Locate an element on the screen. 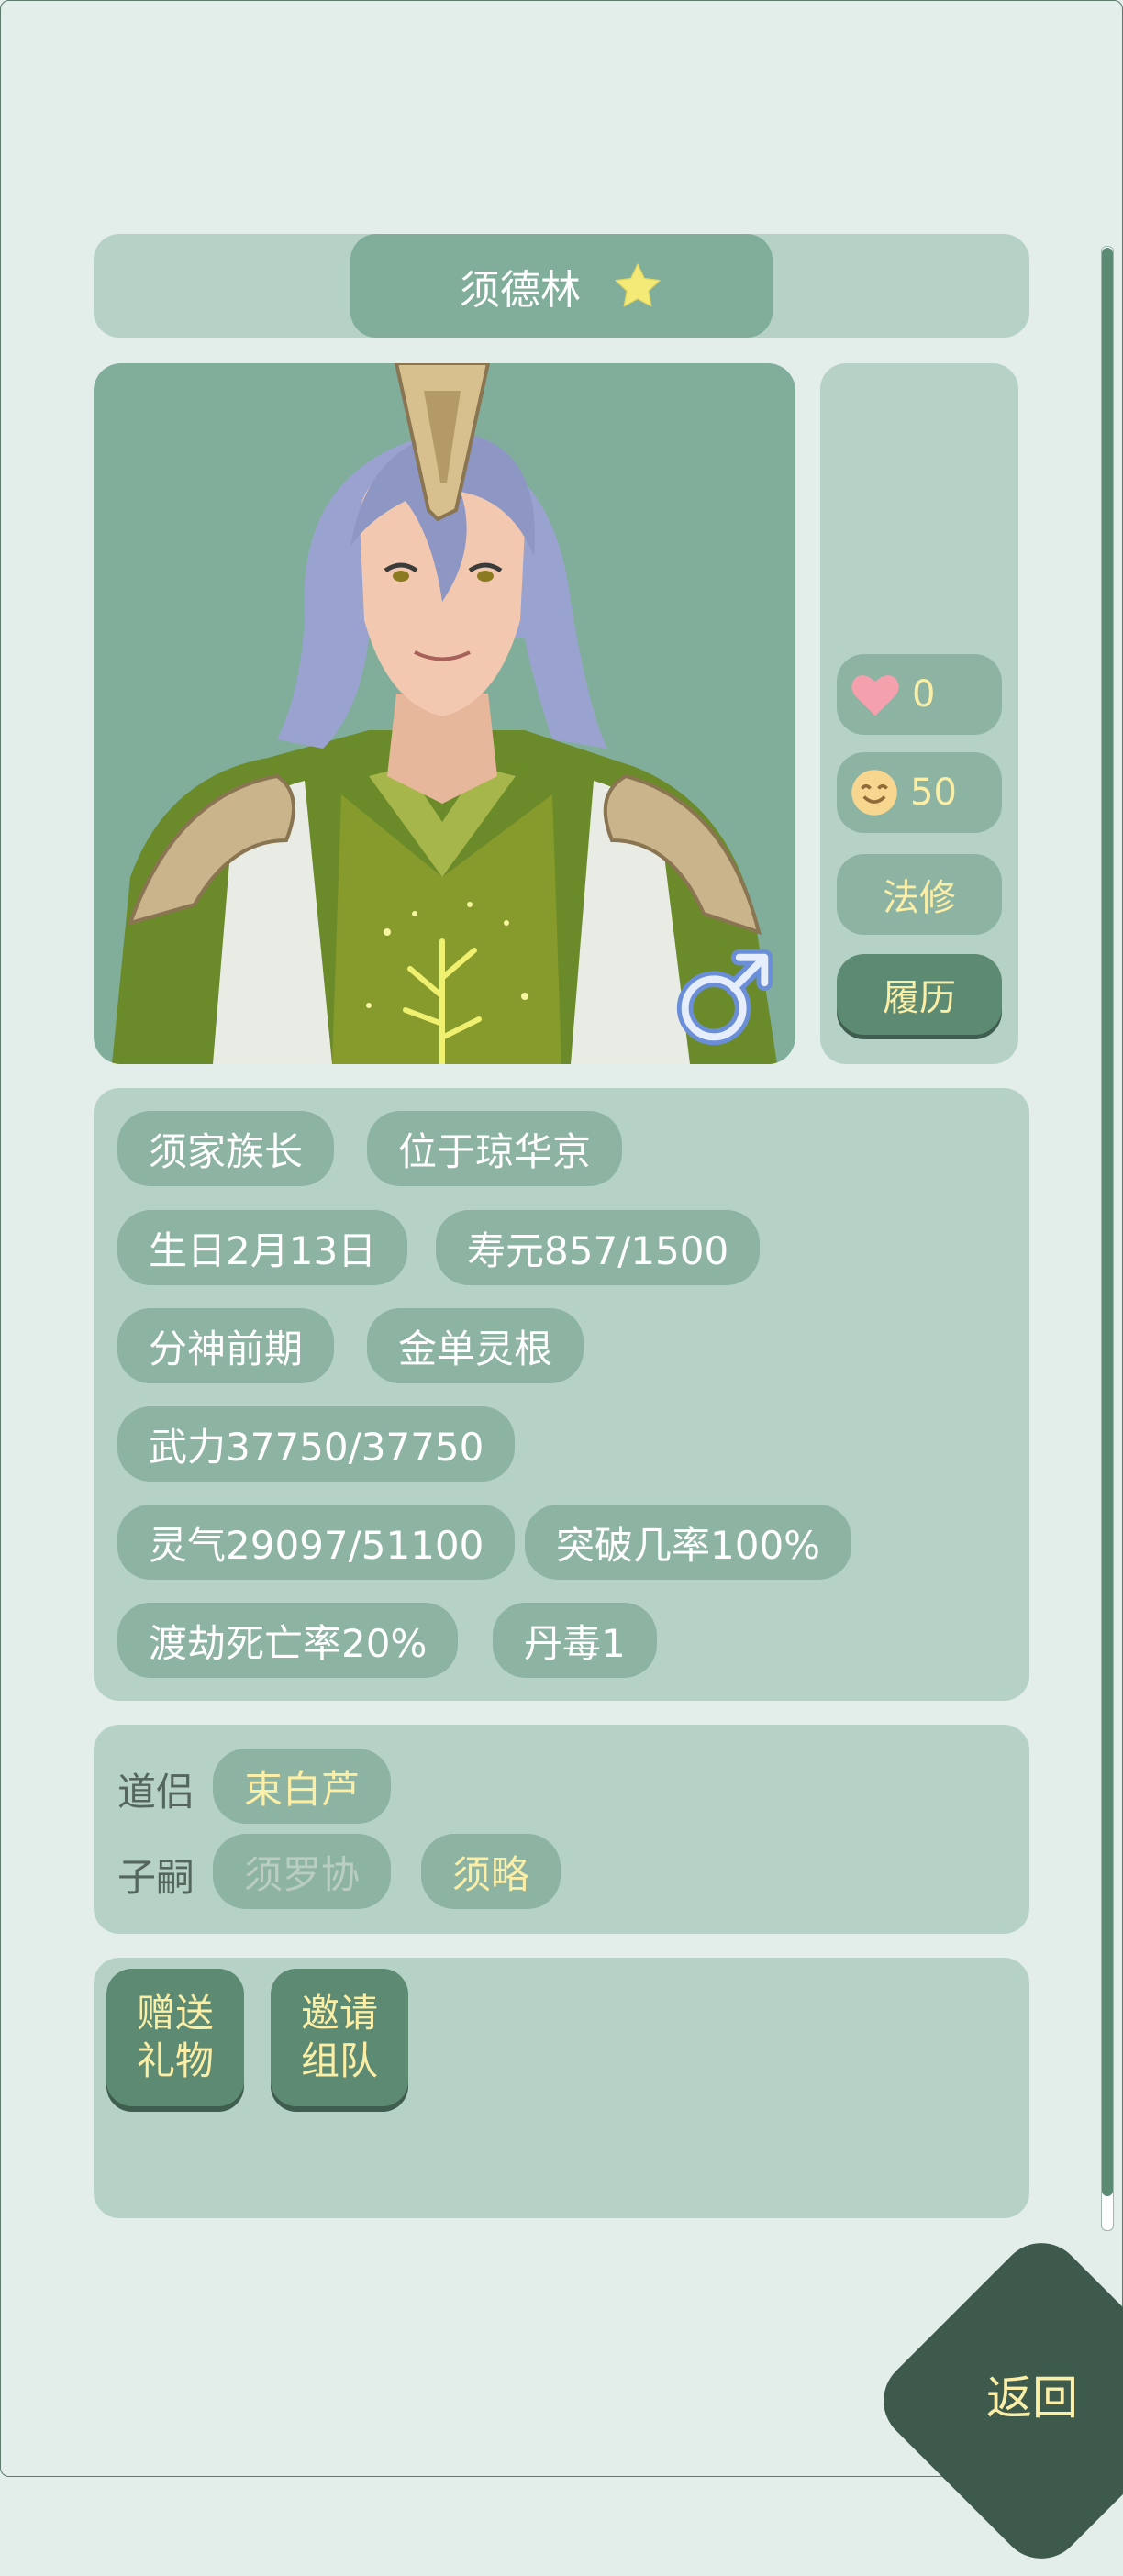 The width and height of the screenshot is (1123, 2576). character-name-pill: 须德林 is located at coordinates (561, 286).